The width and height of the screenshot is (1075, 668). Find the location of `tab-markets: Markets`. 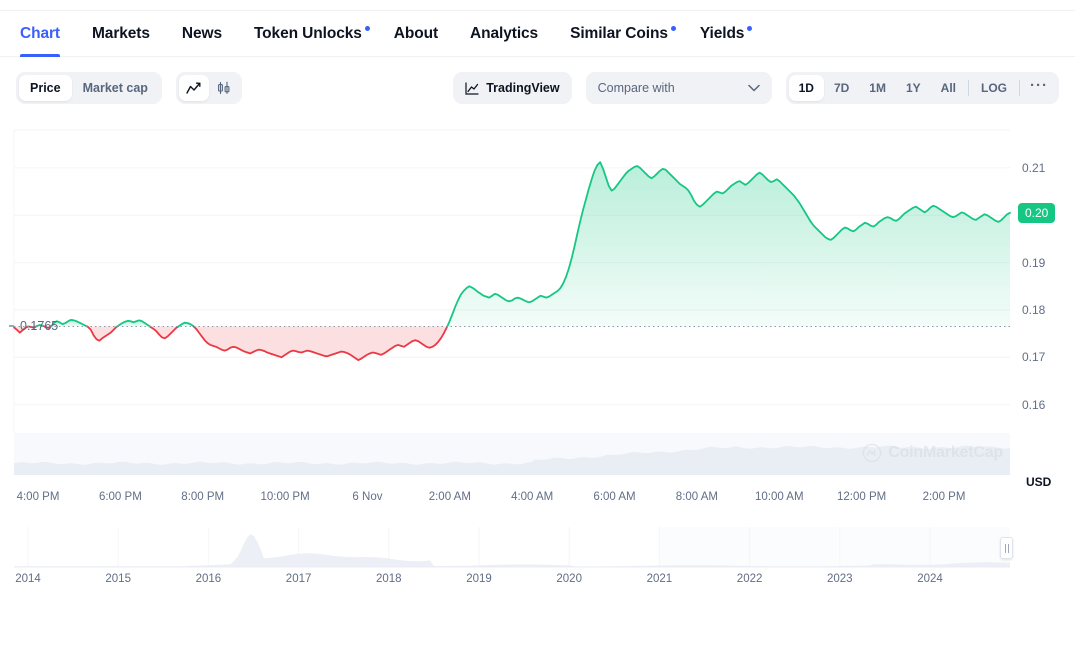

tab-markets: Markets is located at coordinates (121, 40).